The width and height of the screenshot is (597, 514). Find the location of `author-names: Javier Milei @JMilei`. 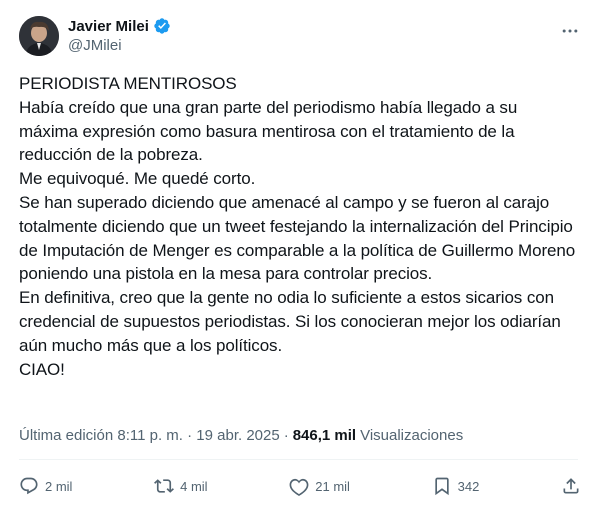

author-names: Javier Milei @JMilei is located at coordinates (119, 36).